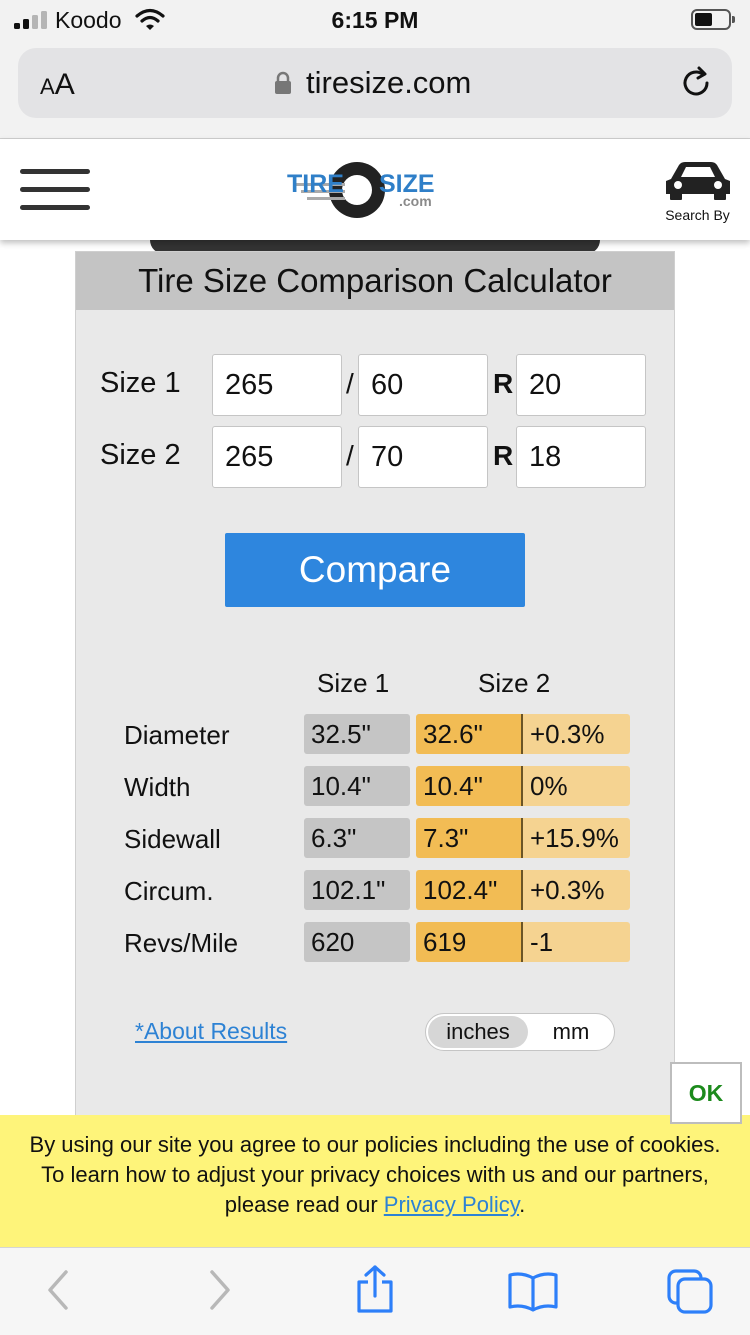 Image resolution: width=750 pixels, height=1335 pixels. I want to click on svg-text: TIRE, so click(315, 184).